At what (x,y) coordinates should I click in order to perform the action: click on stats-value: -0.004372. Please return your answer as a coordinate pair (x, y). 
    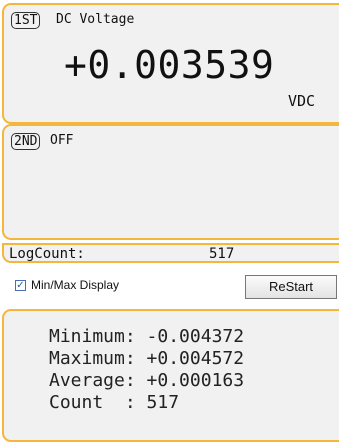
    Looking at the image, I should click on (195, 336).